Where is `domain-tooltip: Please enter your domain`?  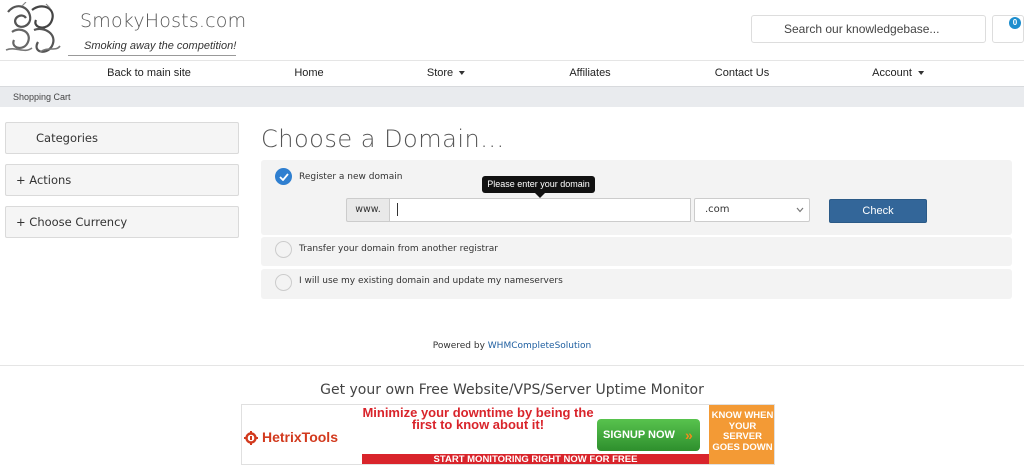
domain-tooltip: Please enter your domain is located at coordinates (538, 184).